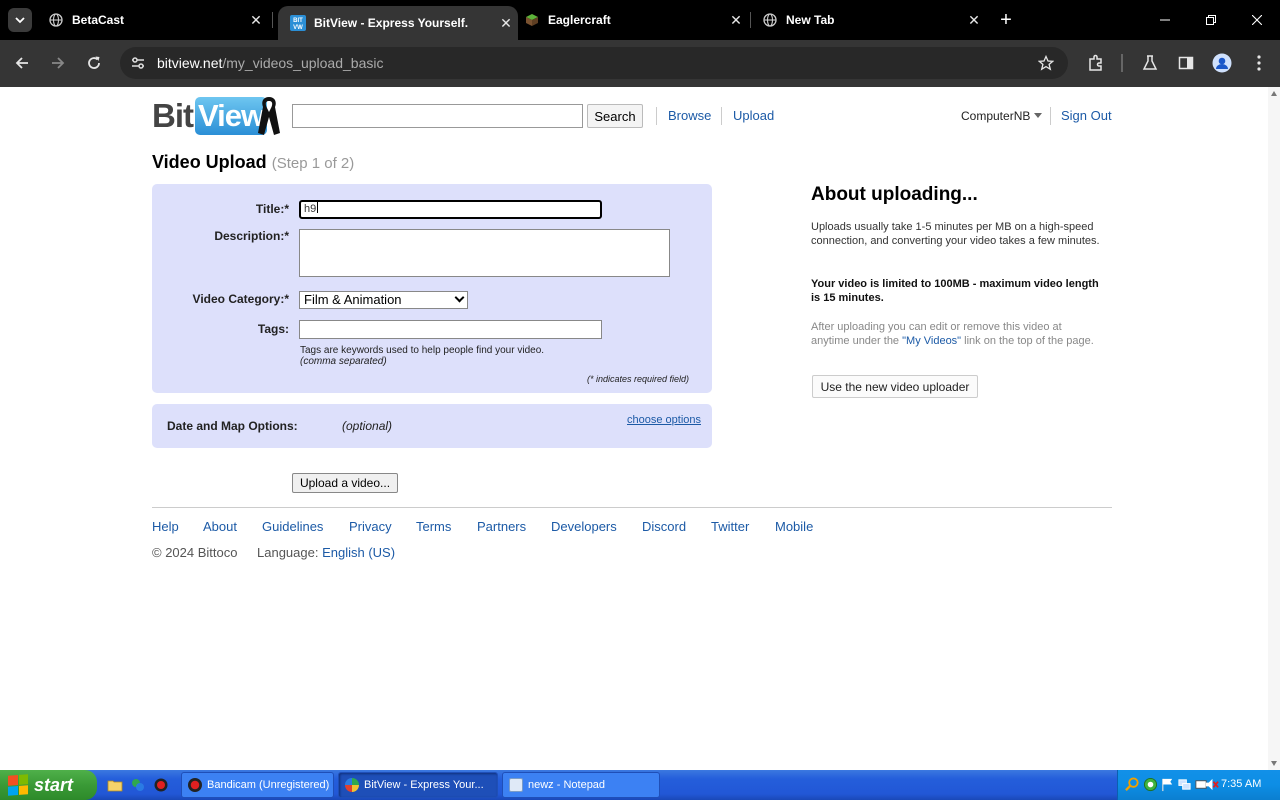 Image resolution: width=1280 pixels, height=800 pixels. I want to click on tags-help-sub: (comma separated), so click(343, 361).